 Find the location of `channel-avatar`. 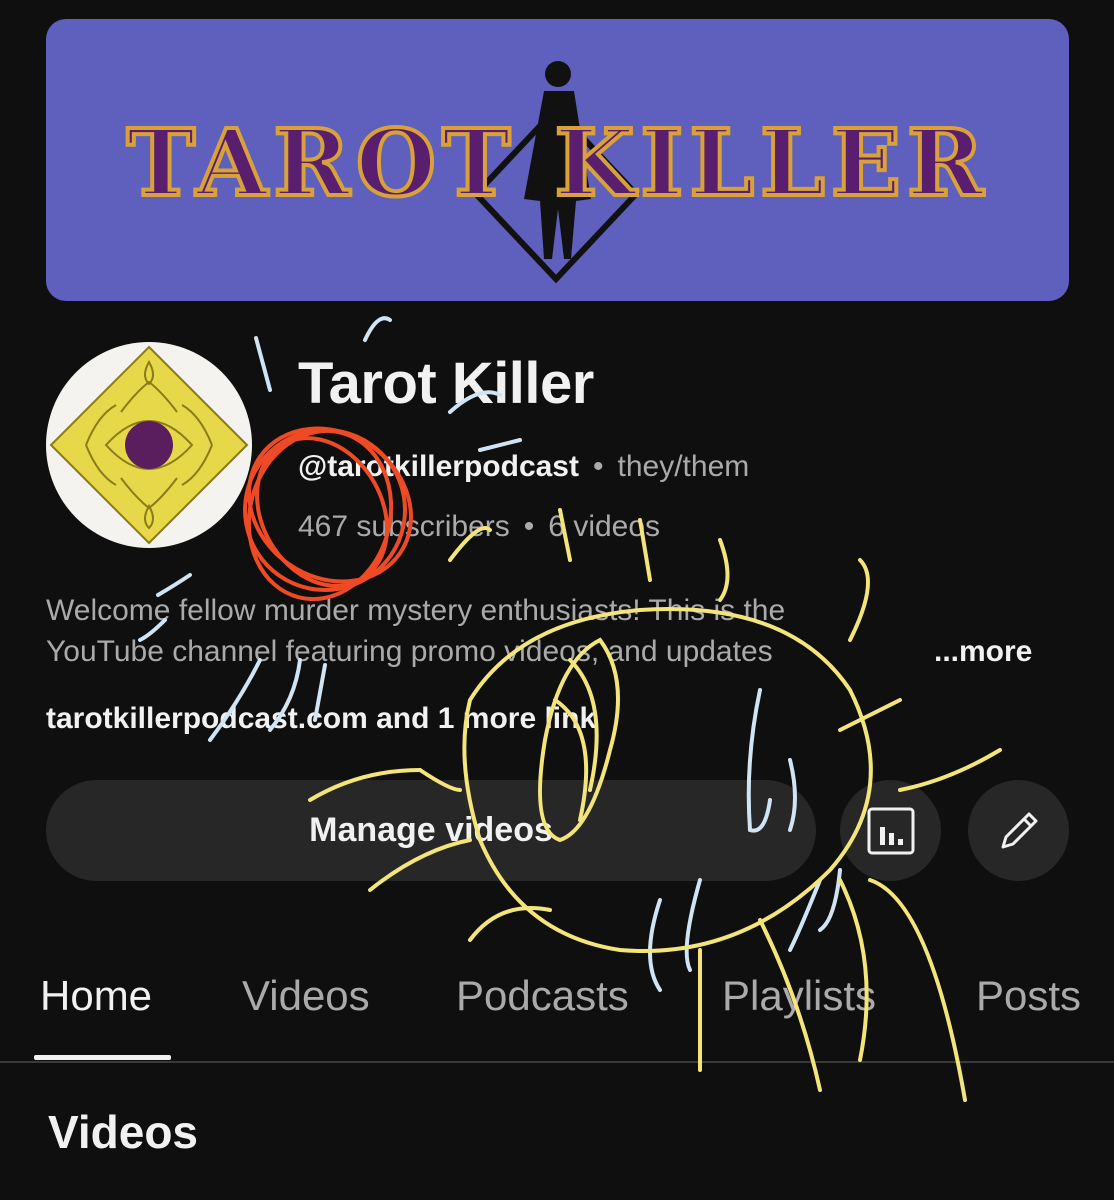

channel-avatar is located at coordinates (149, 445).